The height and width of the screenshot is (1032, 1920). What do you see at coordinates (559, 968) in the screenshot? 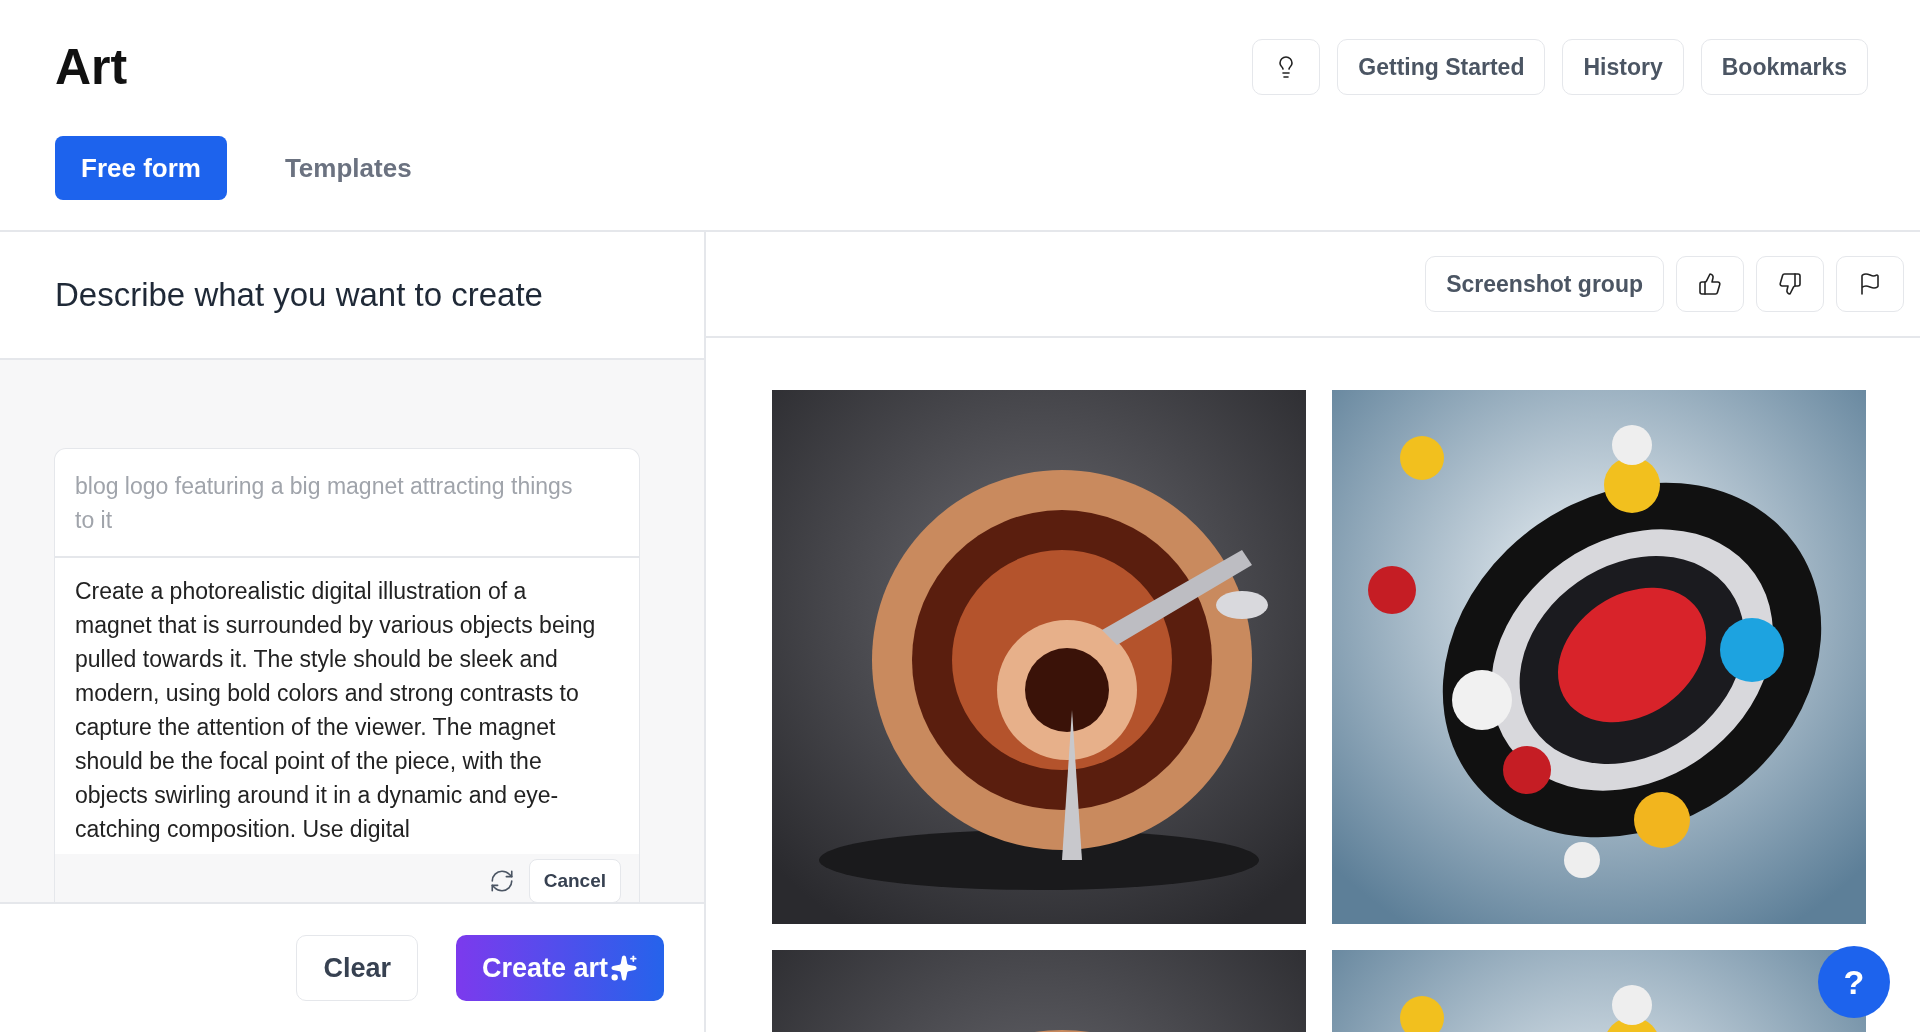
I see `create-art-button: Create art` at bounding box center [559, 968].